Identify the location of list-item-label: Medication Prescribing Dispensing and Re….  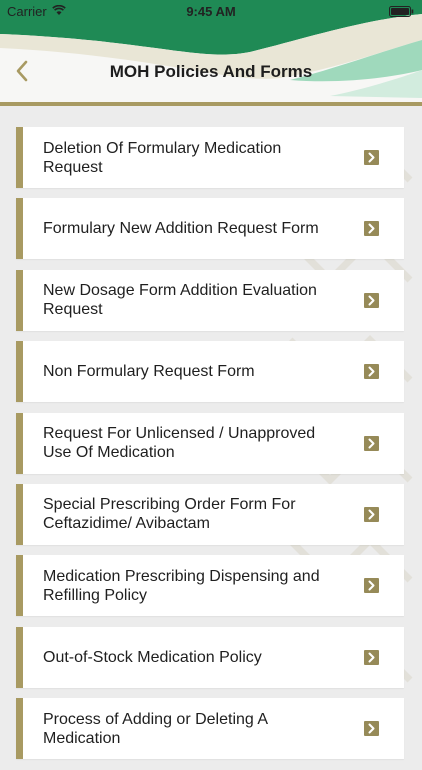
(181, 585).